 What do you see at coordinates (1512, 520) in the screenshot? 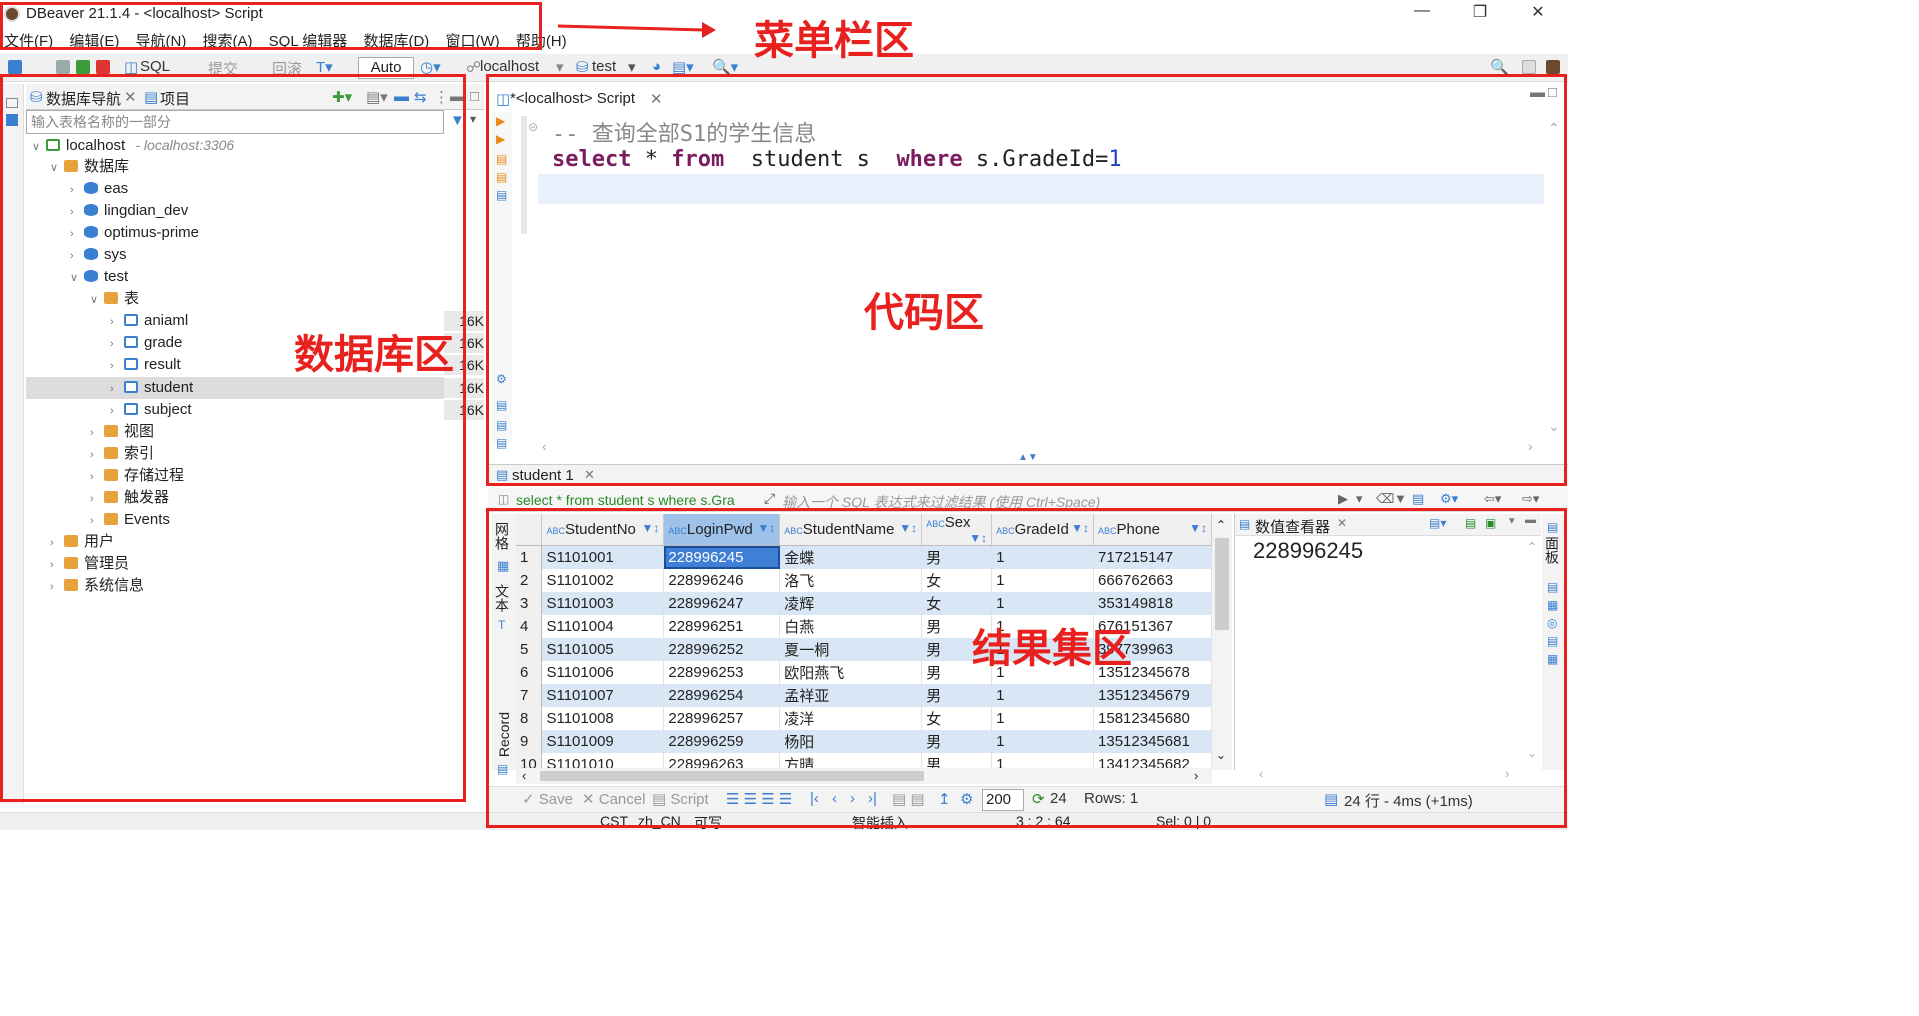
I see `view-menu-icon: ▾` at bounding box center [1512, 520].